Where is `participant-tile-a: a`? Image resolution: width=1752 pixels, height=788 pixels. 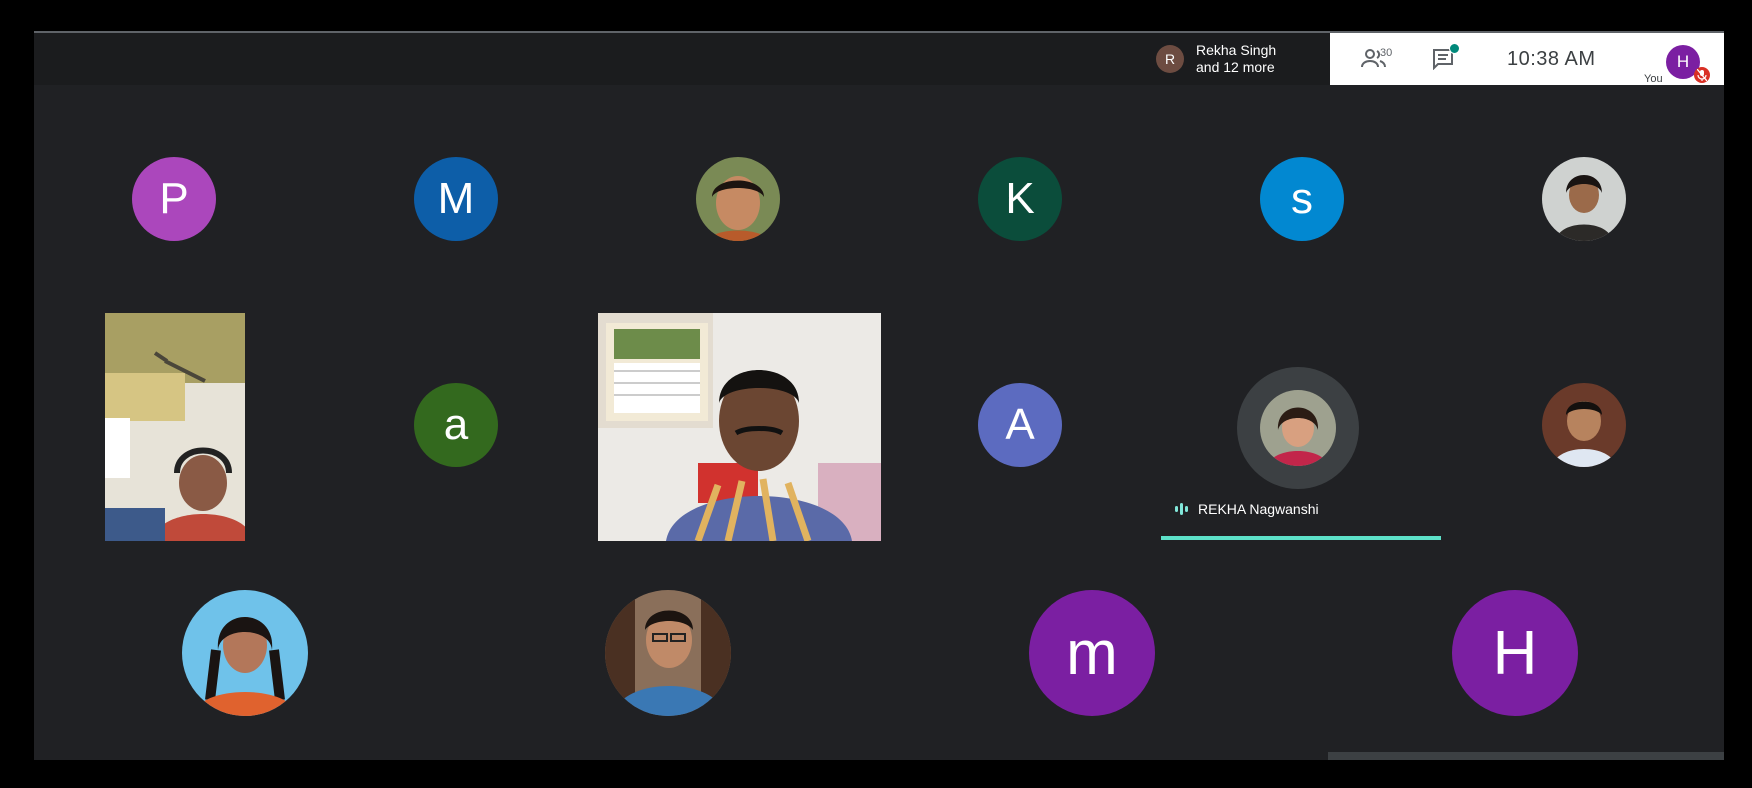 participant-tile-a: a is located at coordinates (456, 425).